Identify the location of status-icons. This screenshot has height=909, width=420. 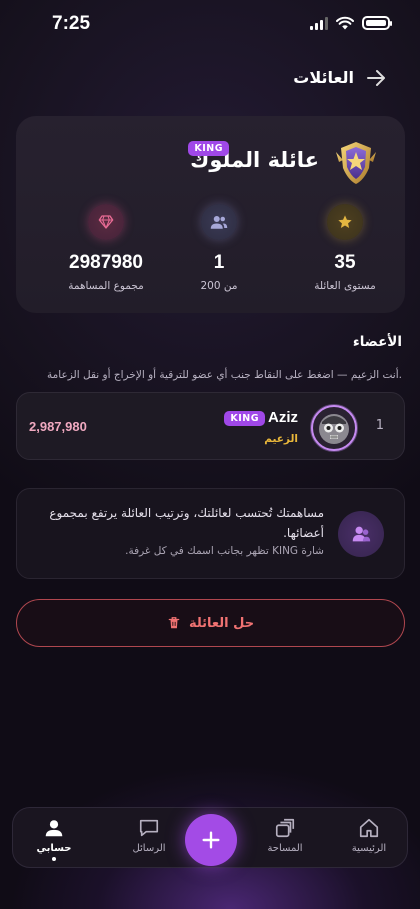
(351, 23).